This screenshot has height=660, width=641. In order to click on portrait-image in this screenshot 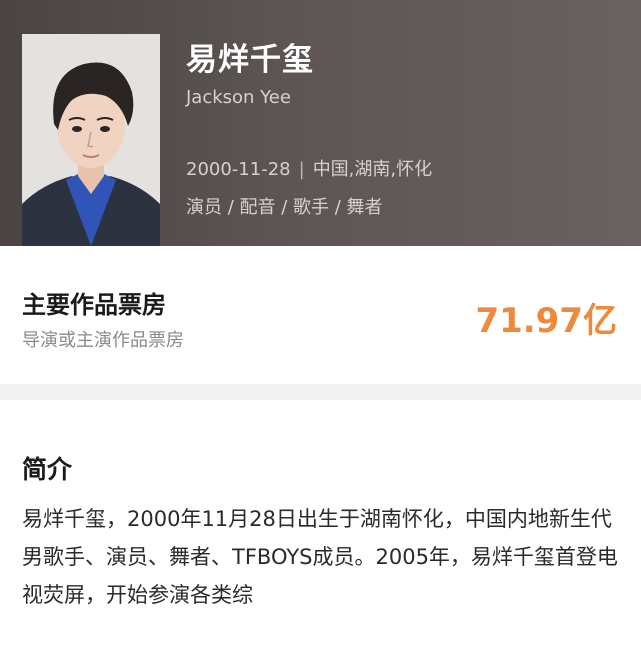, I will do `click(91, 140)`.